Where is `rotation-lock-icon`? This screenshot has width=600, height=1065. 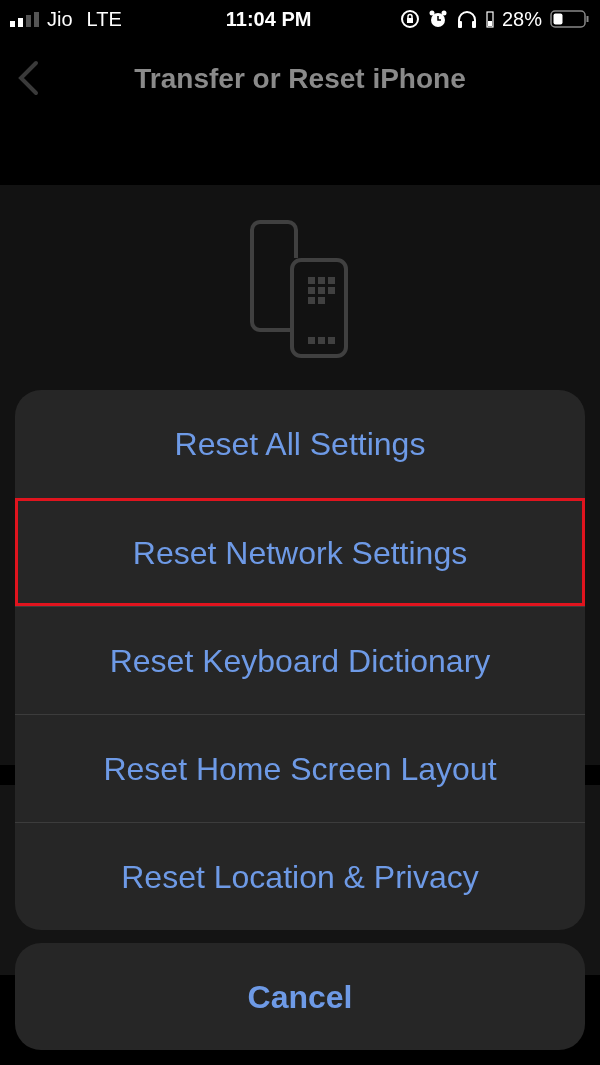 rotation-lock-icon is located at coordinates (409, 19).